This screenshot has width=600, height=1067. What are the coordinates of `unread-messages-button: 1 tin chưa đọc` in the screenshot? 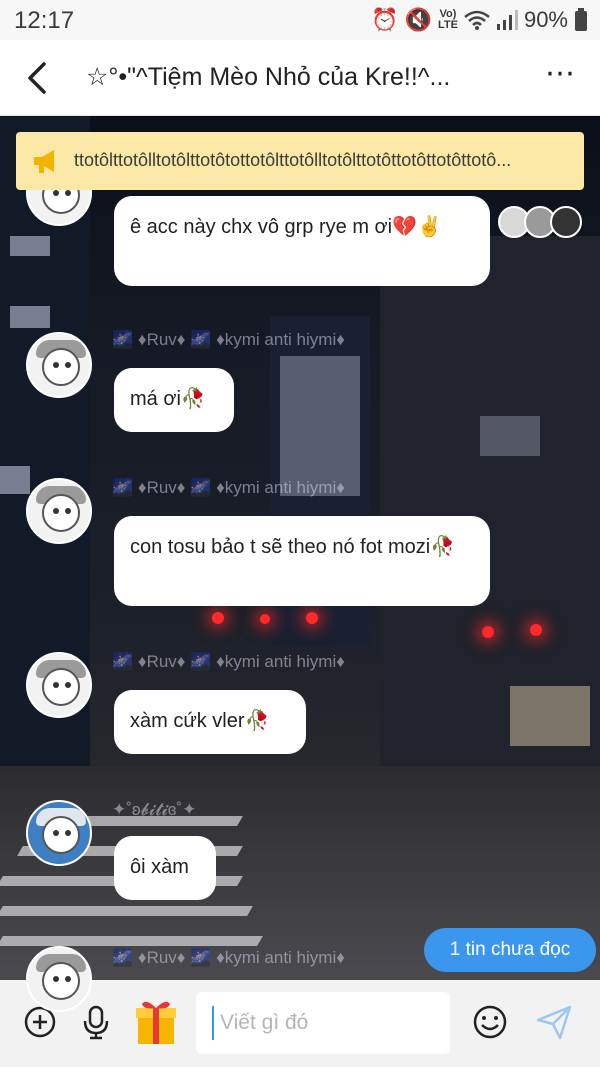 It's located at (510, 950).